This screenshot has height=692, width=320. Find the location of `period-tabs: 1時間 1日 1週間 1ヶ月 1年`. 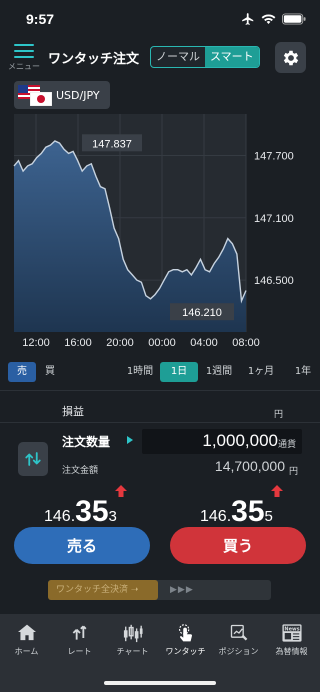

period-tabs: 1時間 1日 1週間 1ヶ月 1年 is located at coordinates (219, 372).